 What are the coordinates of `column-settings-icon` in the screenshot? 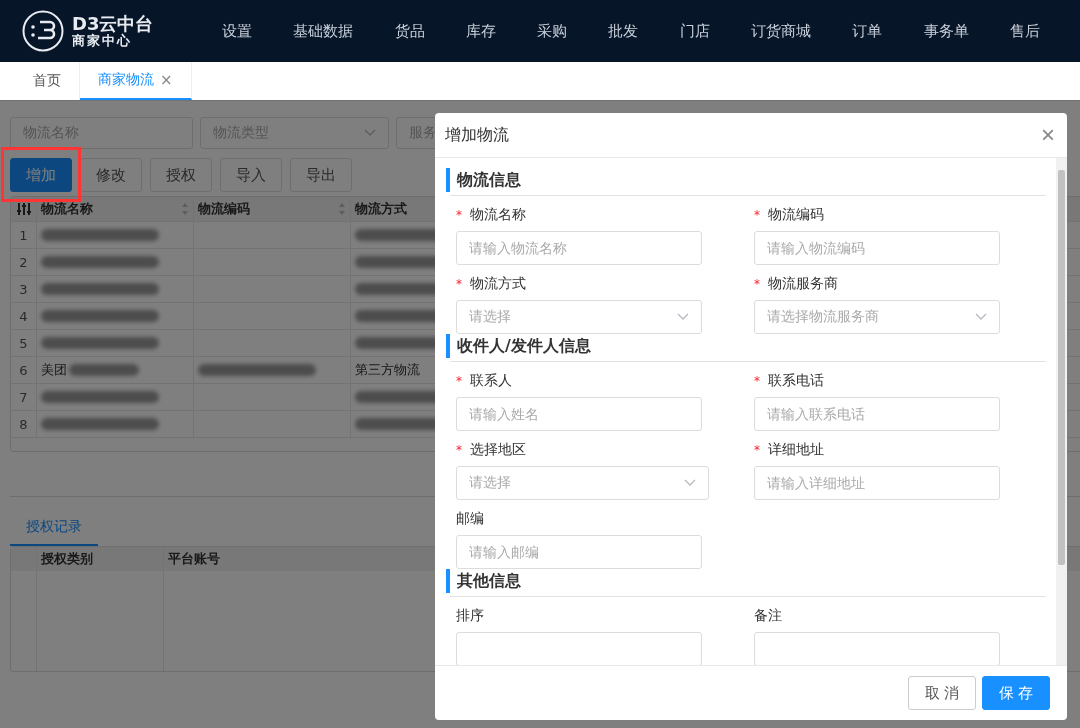 It's located at (23, 209).